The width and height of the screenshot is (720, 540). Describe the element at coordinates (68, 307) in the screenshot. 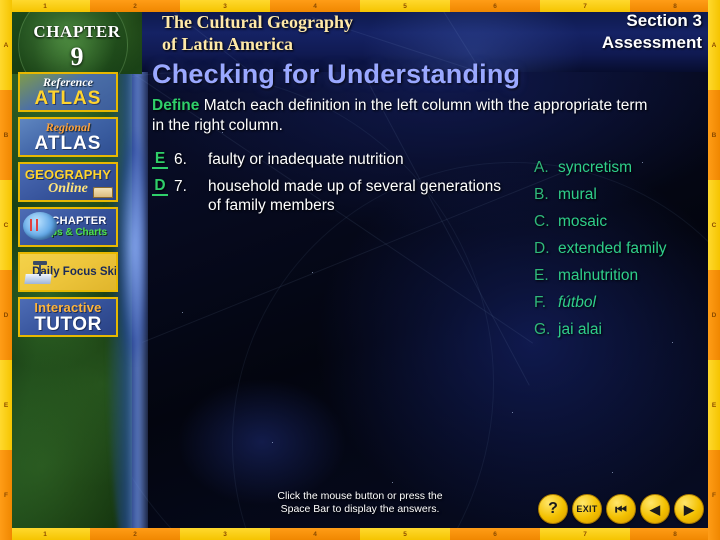

I see `sidebar-item-label: Interactive` at that location.